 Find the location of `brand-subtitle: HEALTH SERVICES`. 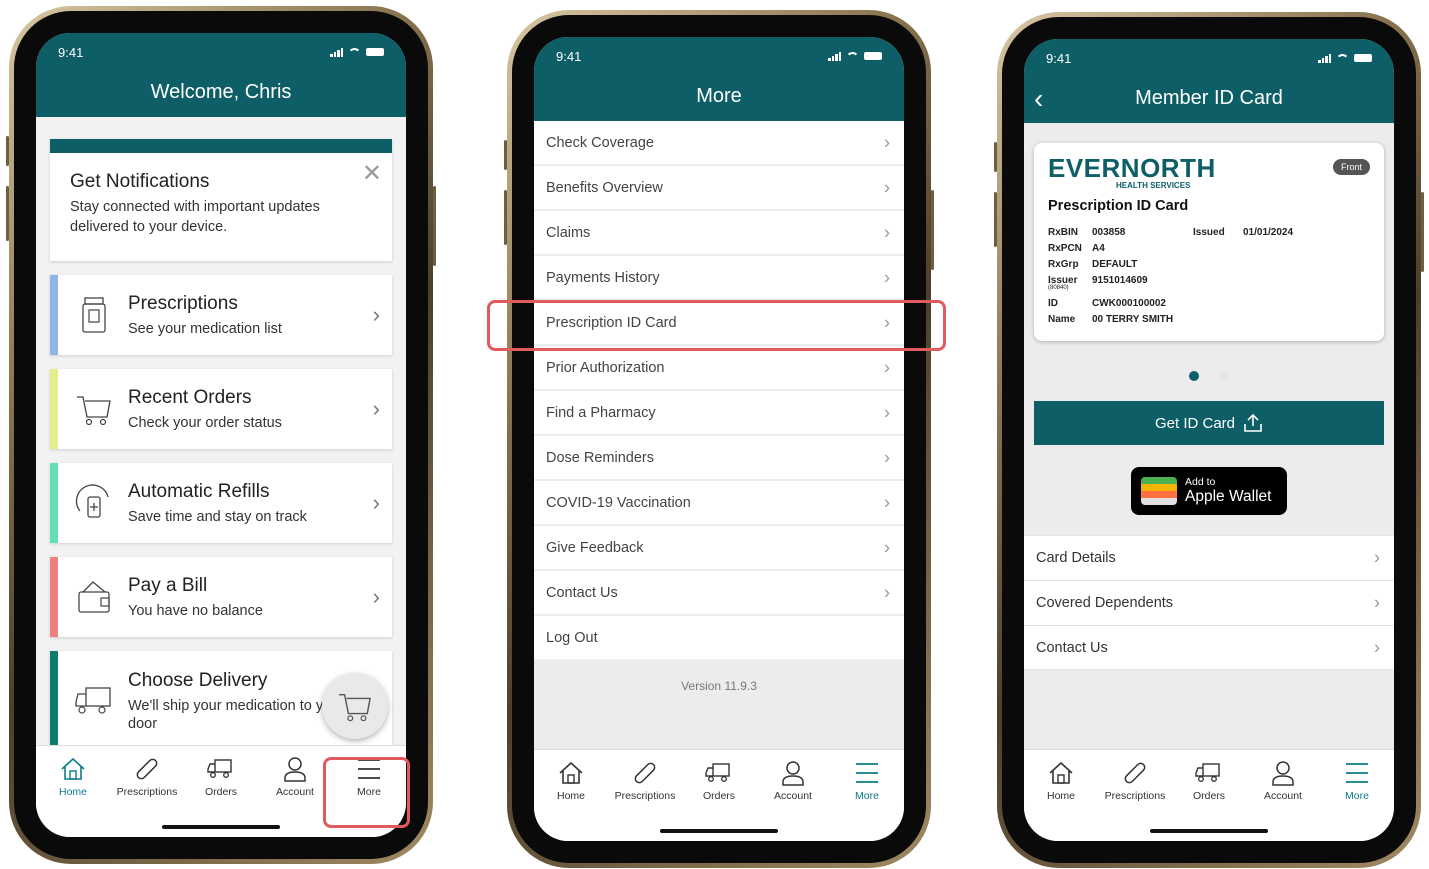

brand-subtitle: HEALTH SERVICES is located at coordinates (1153, 185).